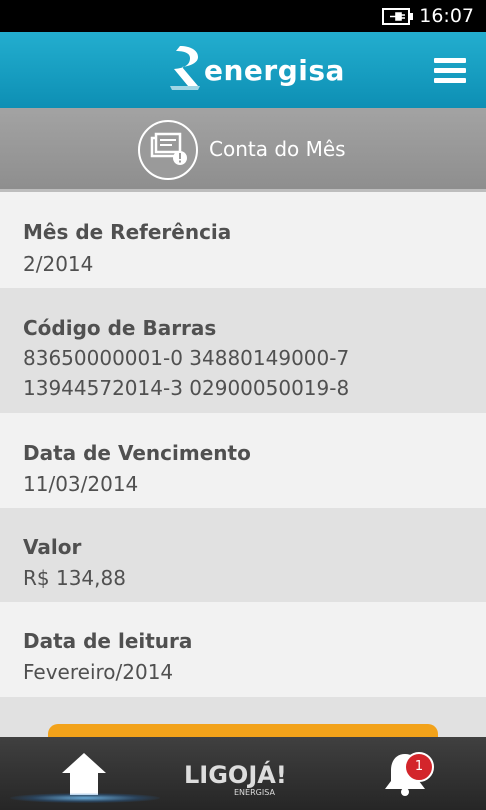  Describe the element at coordinates (98, 672) in the screenshot. I see `field-value: Fevereiro/2014` at that location.